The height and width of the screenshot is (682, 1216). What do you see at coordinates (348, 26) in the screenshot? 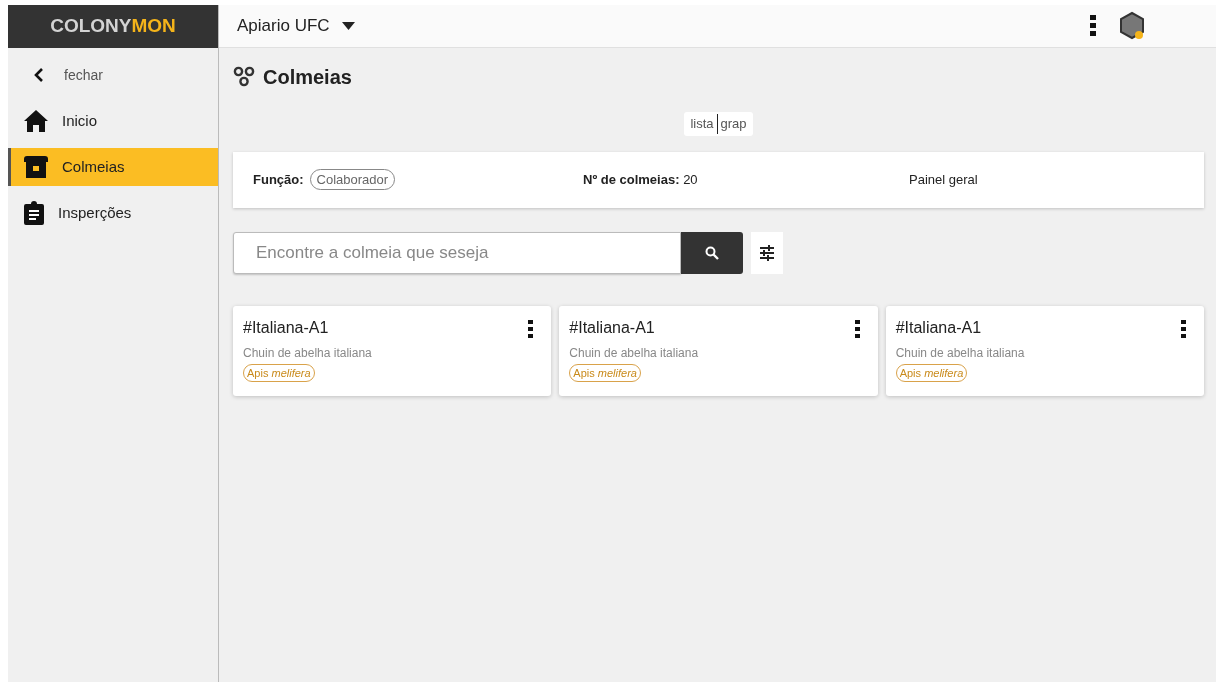
I see `caret-icon` at bounding box center [348, 26].